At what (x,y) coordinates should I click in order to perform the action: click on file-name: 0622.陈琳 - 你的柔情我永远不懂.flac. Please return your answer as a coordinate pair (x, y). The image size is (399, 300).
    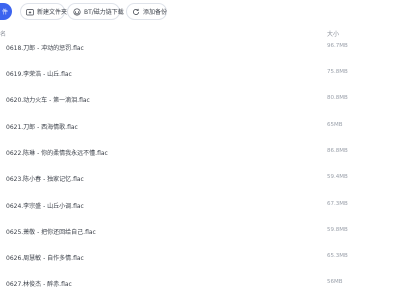
    Looking at the image, I should click on (57, 152).